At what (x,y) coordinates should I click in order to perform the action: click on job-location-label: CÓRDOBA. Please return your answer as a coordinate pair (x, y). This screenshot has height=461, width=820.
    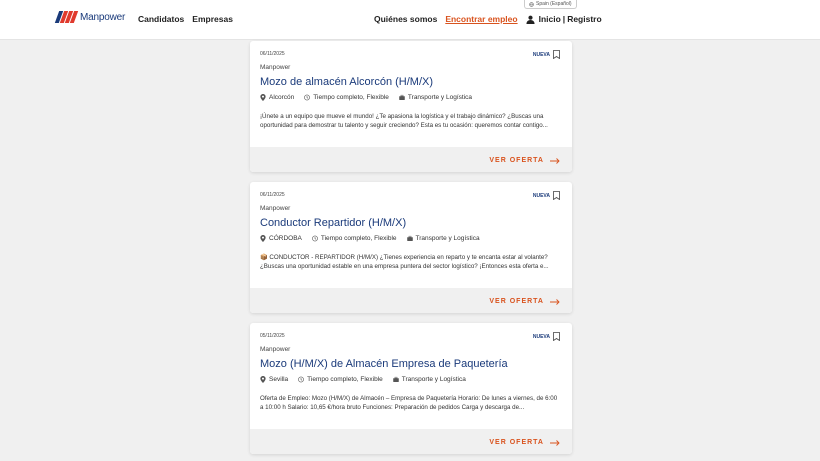
    Looking at the image, I should click on (285, 238).